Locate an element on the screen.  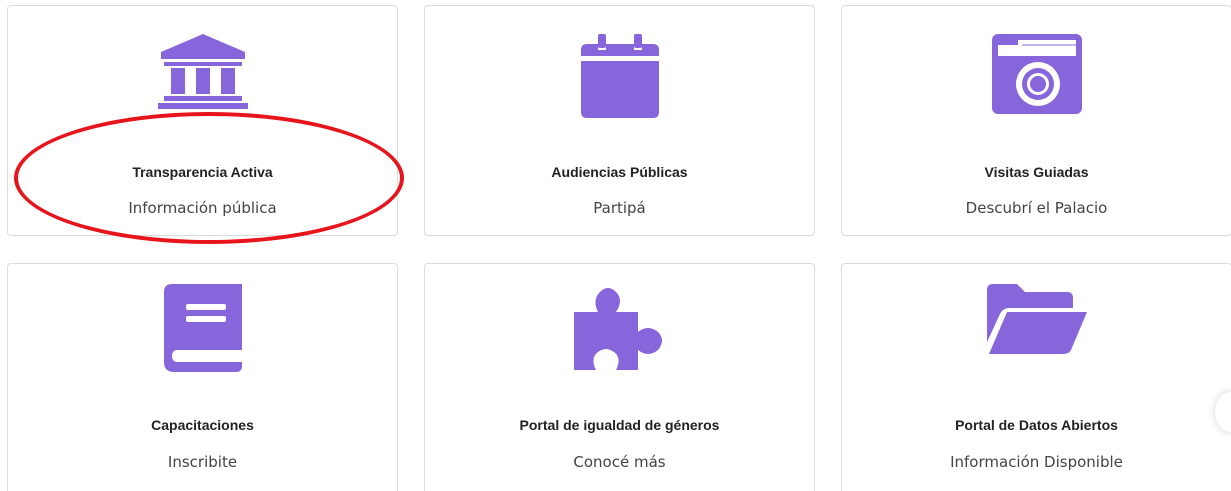
card-subtitle: Inscribite is located at coordinates (202, 462).